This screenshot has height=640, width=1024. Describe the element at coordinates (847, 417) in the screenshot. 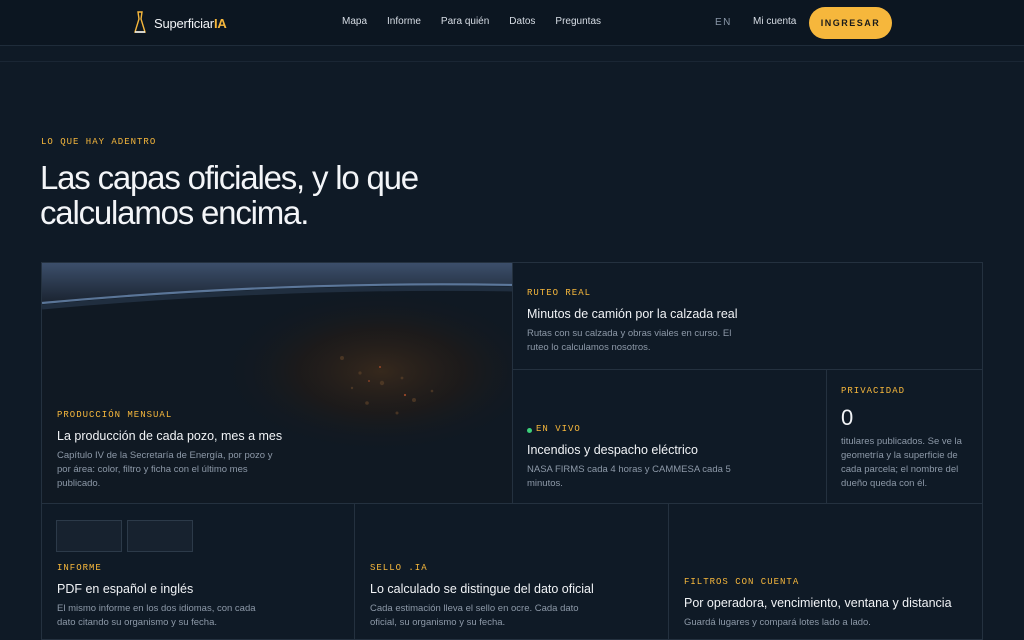

I see `stat-value: 0` at that location.